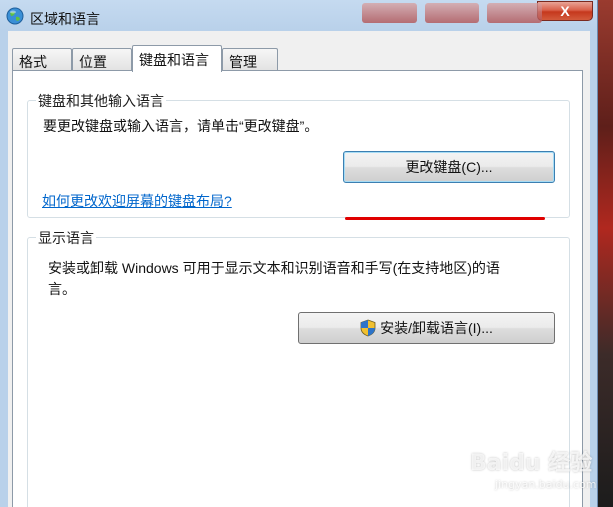  Describe the element at coordinates (101, 101) in the screenshot. I see `keyboard-group-title: 键盘和其他输入语言` at that location.